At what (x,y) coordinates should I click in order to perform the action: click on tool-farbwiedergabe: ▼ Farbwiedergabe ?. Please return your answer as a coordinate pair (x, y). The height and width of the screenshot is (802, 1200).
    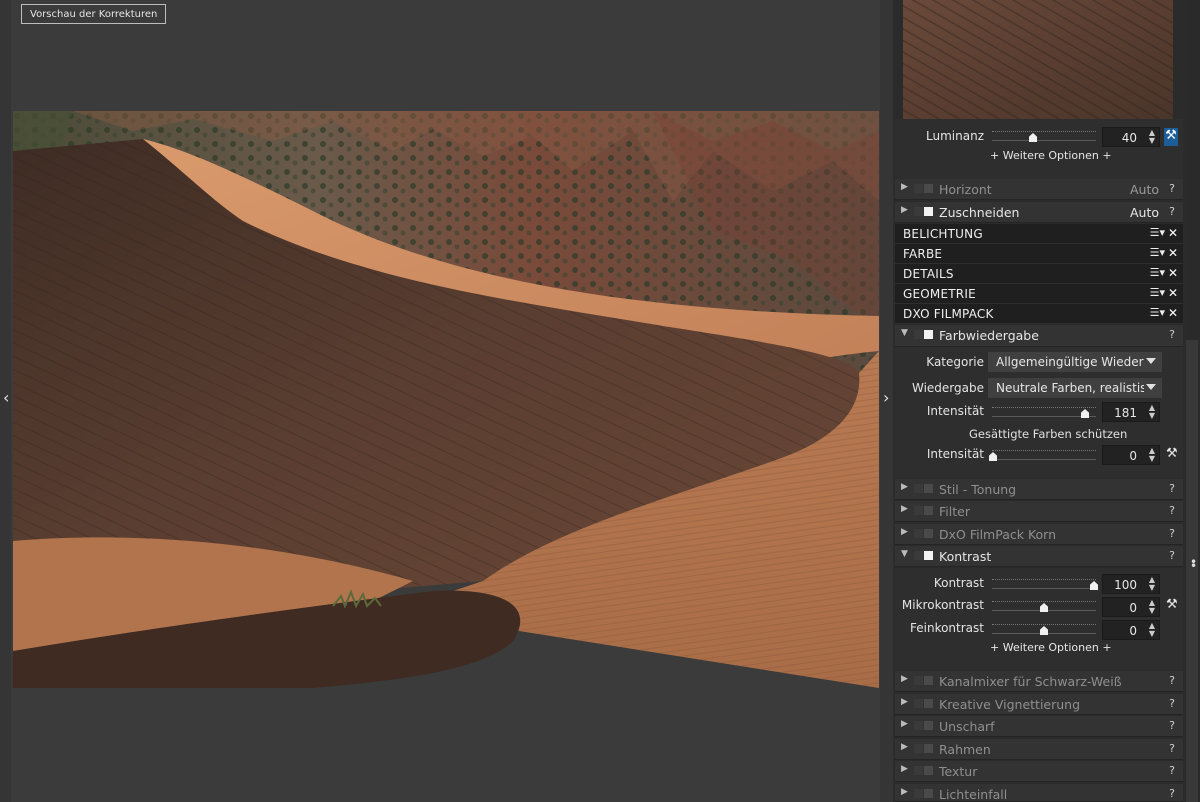
    Looking at the image, I should click on (1039, 336).